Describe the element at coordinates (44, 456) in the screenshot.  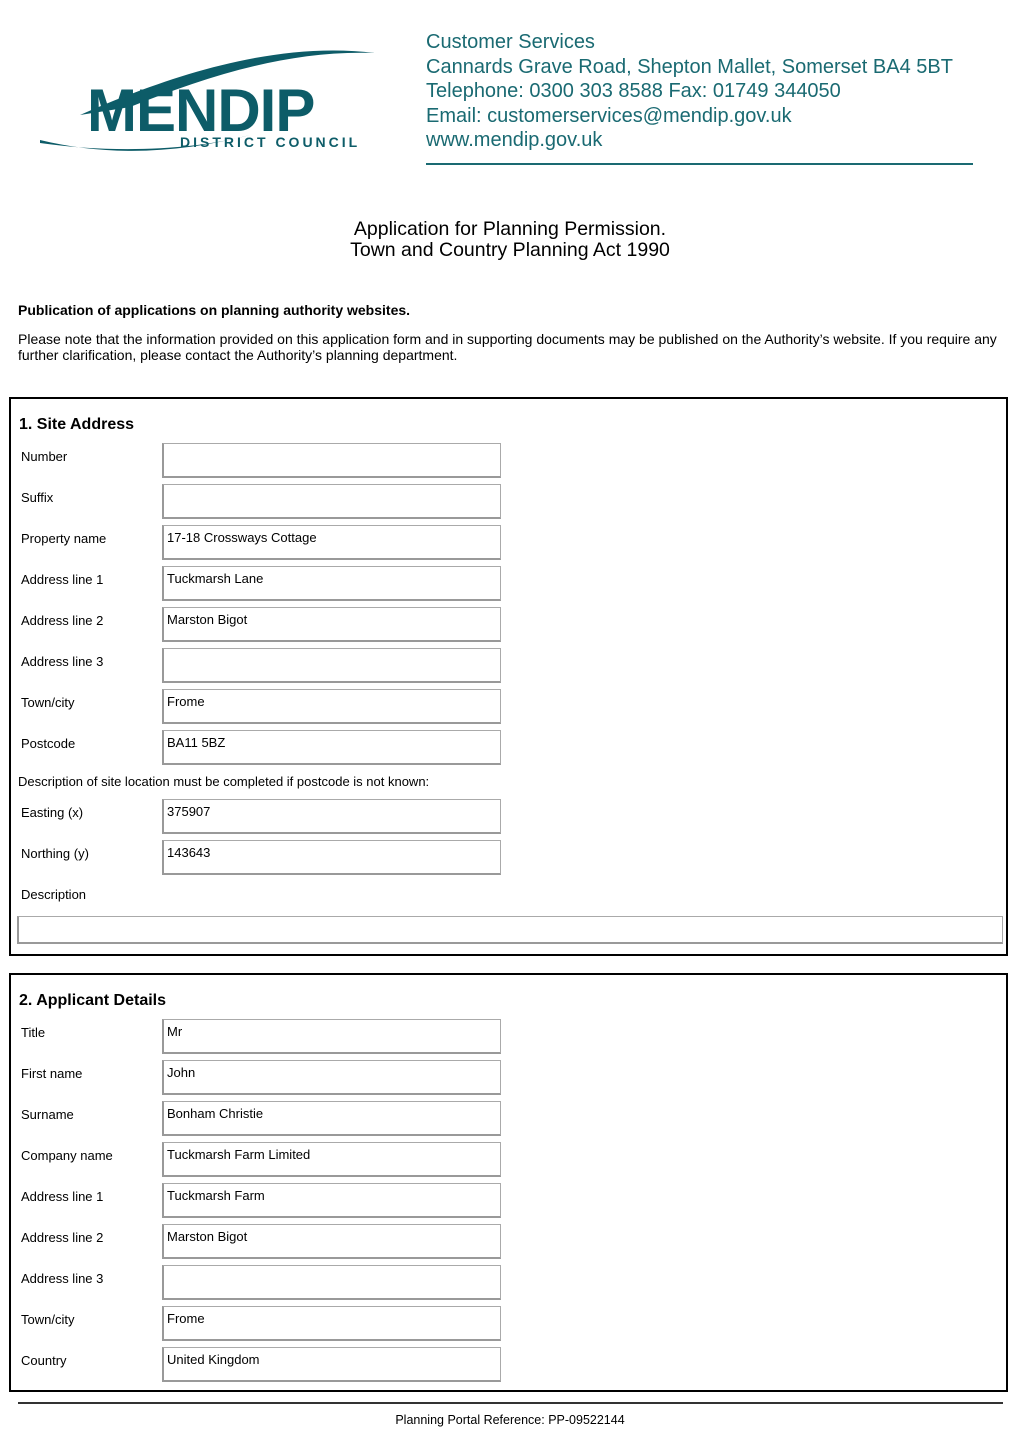
I see `field-label-number: Number` at that location.